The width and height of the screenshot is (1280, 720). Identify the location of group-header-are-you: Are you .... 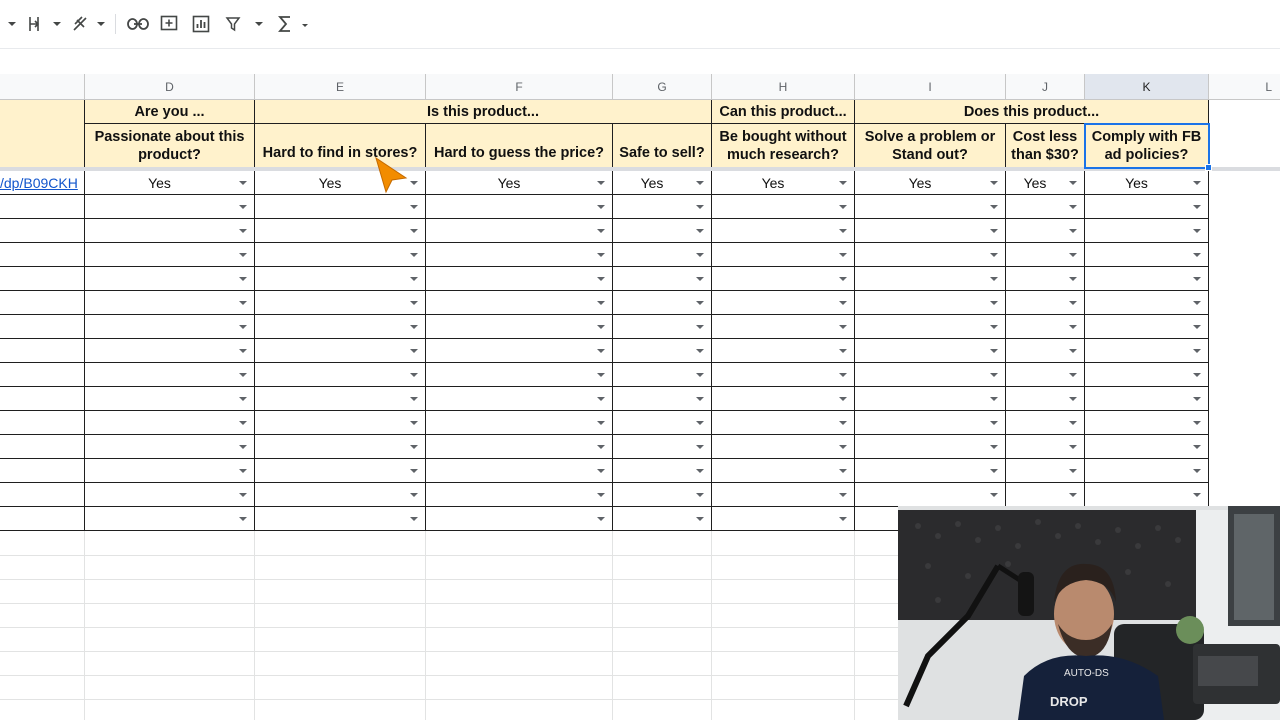
(170, 112).